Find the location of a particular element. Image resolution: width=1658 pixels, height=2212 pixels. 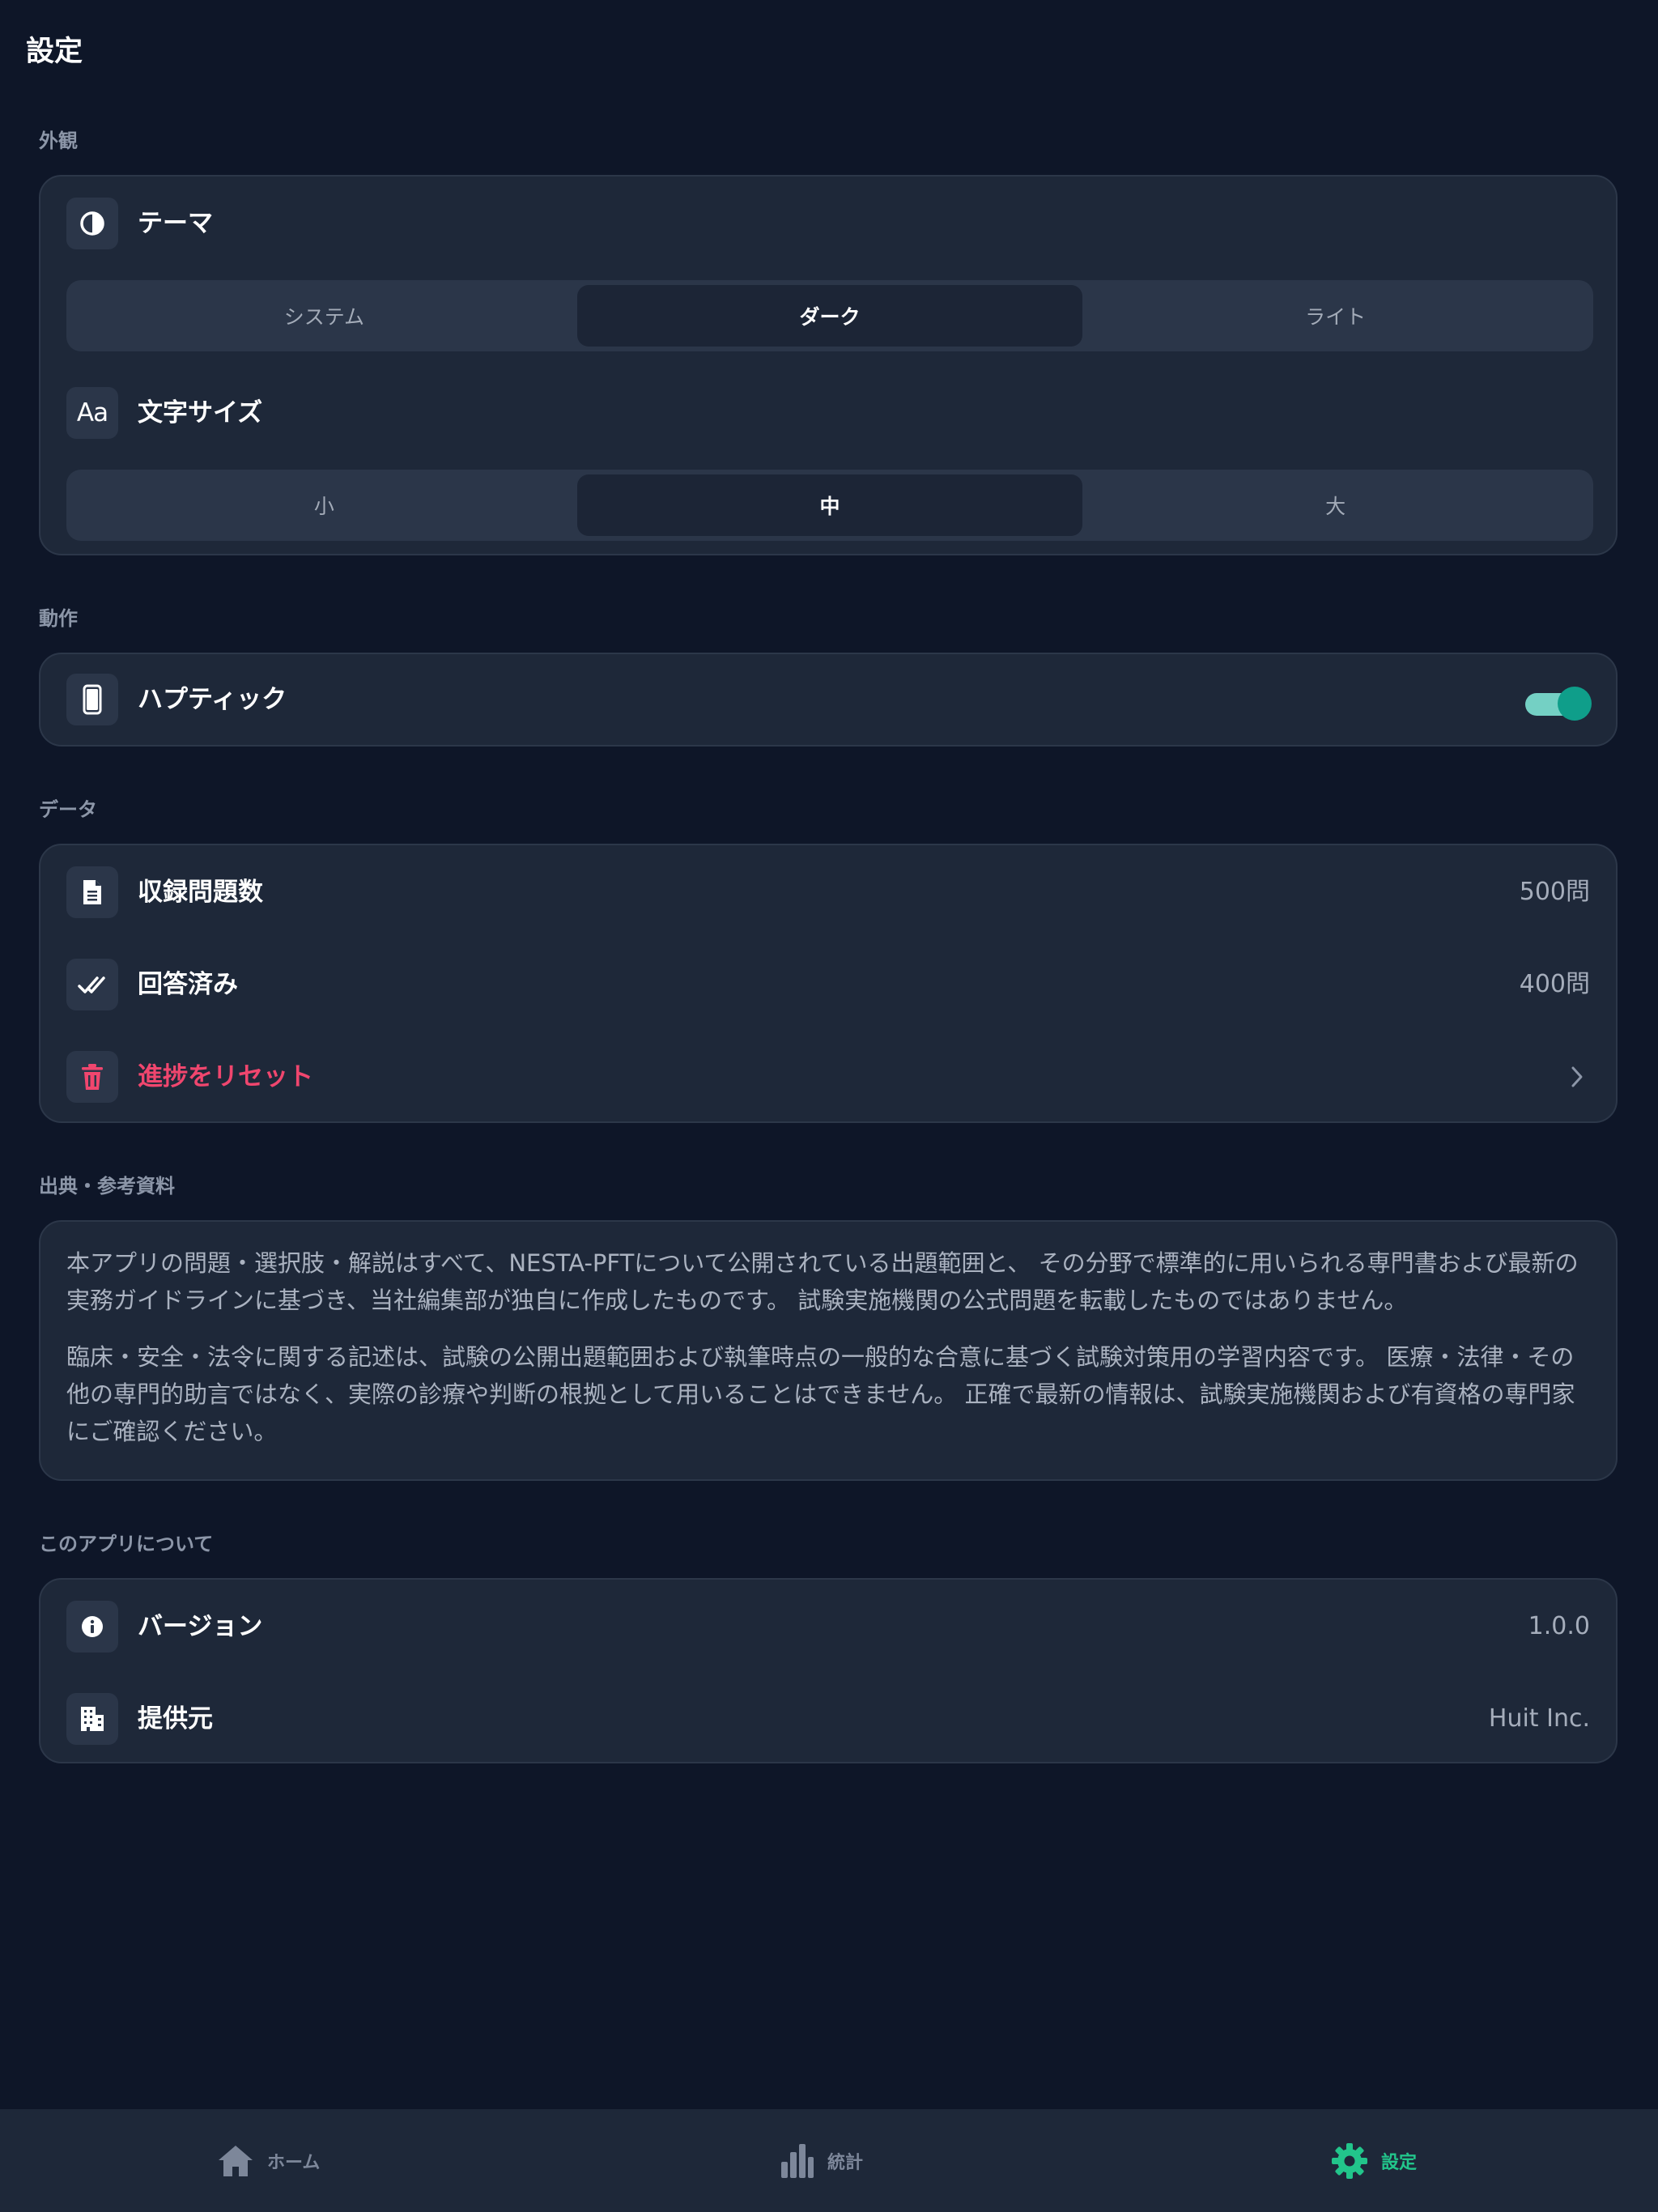

haptic-row: ハプティック is located at coordinates (828, 699).